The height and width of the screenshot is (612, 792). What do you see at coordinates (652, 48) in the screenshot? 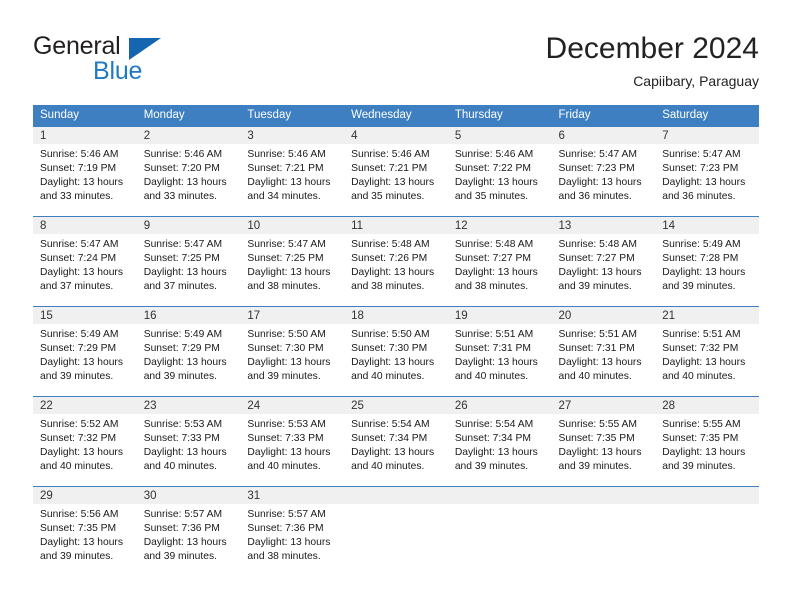
I see `page-title: December 2024` at bounding box center [652, 48].